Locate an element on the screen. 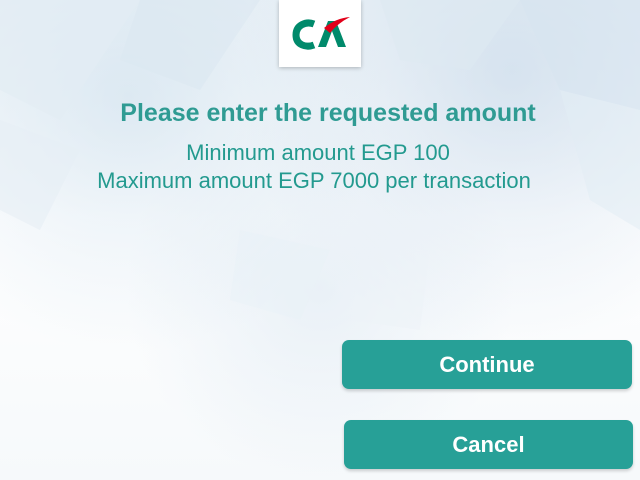  maximum-amount-text: Maximum amount EGP 7000 per transaction is located at coordinates (314, 180).